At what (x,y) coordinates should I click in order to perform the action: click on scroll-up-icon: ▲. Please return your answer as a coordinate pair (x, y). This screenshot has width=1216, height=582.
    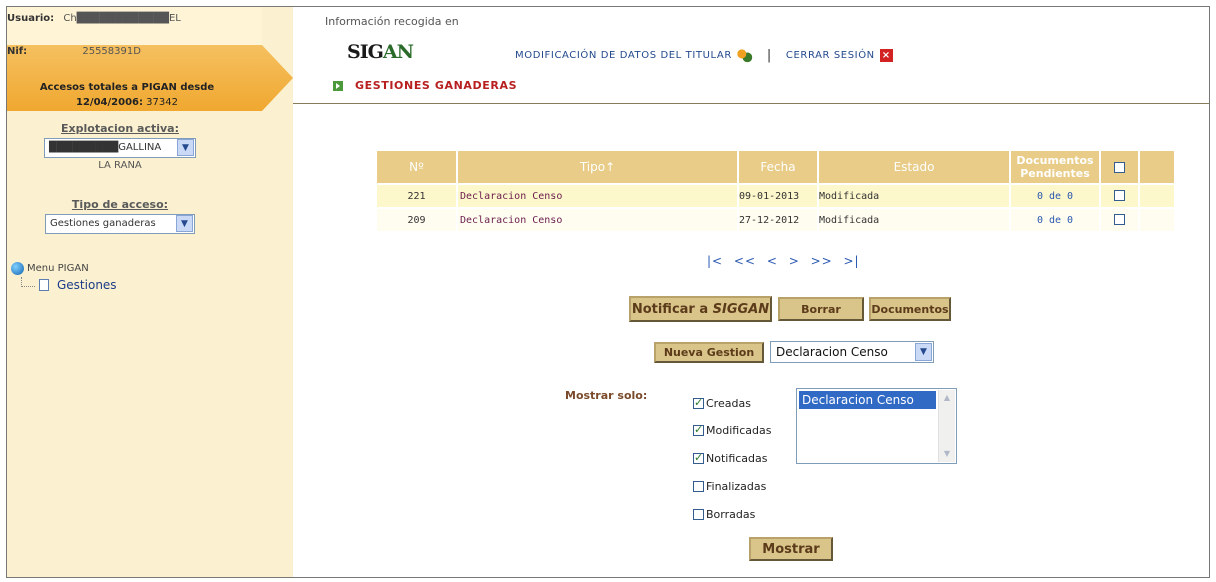
    Looking at the image, I should click on (947, 398).